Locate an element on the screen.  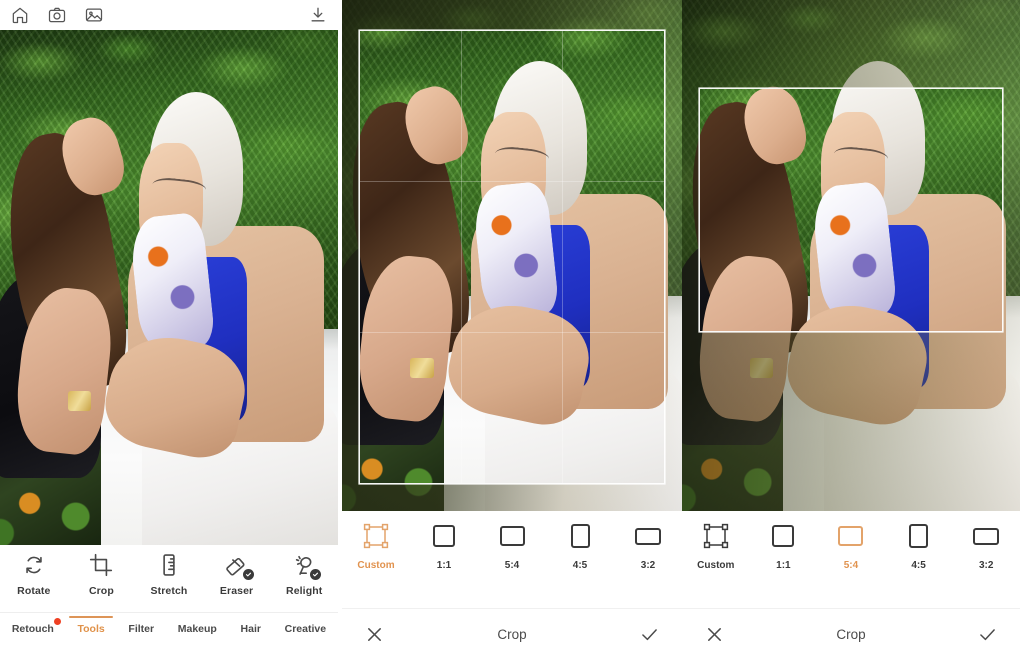
tools-row: Rotate Crop Stretch Eraser Relight is located at coordinates (169, 578).